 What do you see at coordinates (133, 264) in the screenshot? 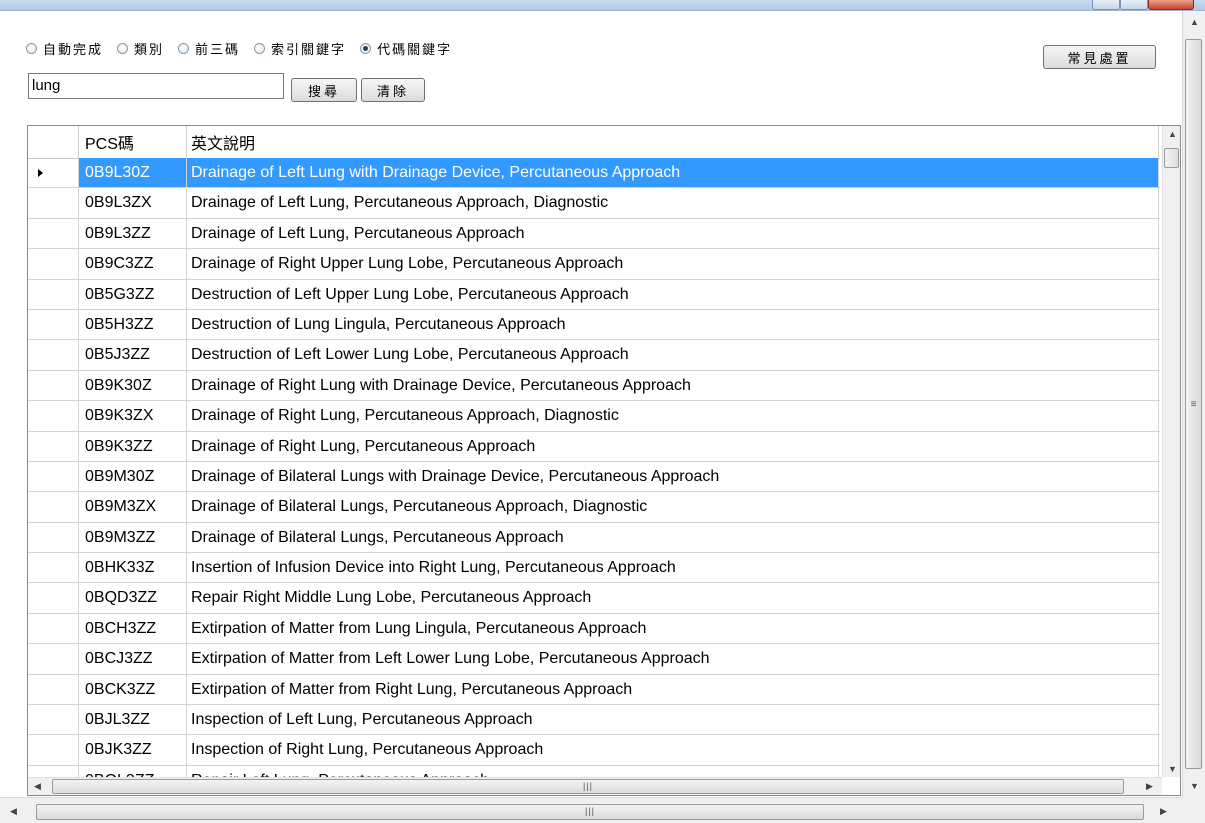
I see `pcs-code-cell: 0B9C3ZZ` at bounding box center [133, 264].